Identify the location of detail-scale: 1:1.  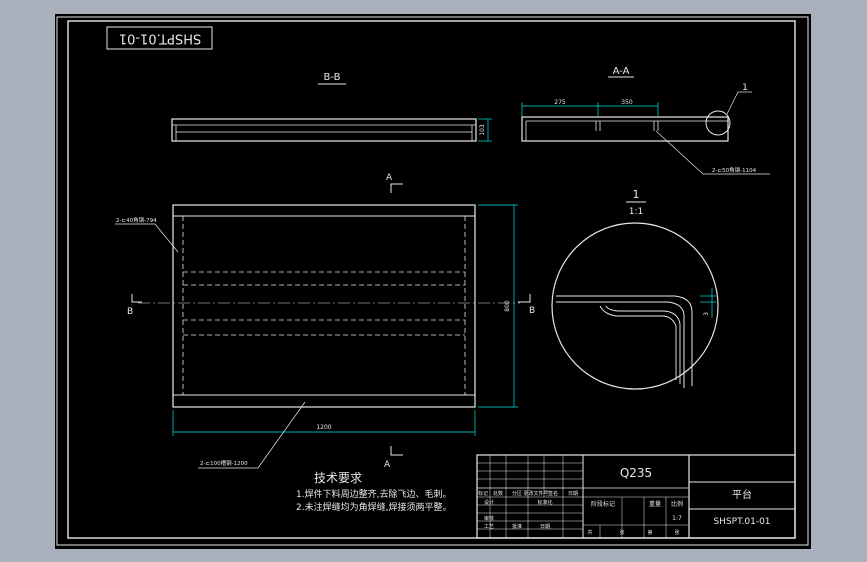
(636, 212).